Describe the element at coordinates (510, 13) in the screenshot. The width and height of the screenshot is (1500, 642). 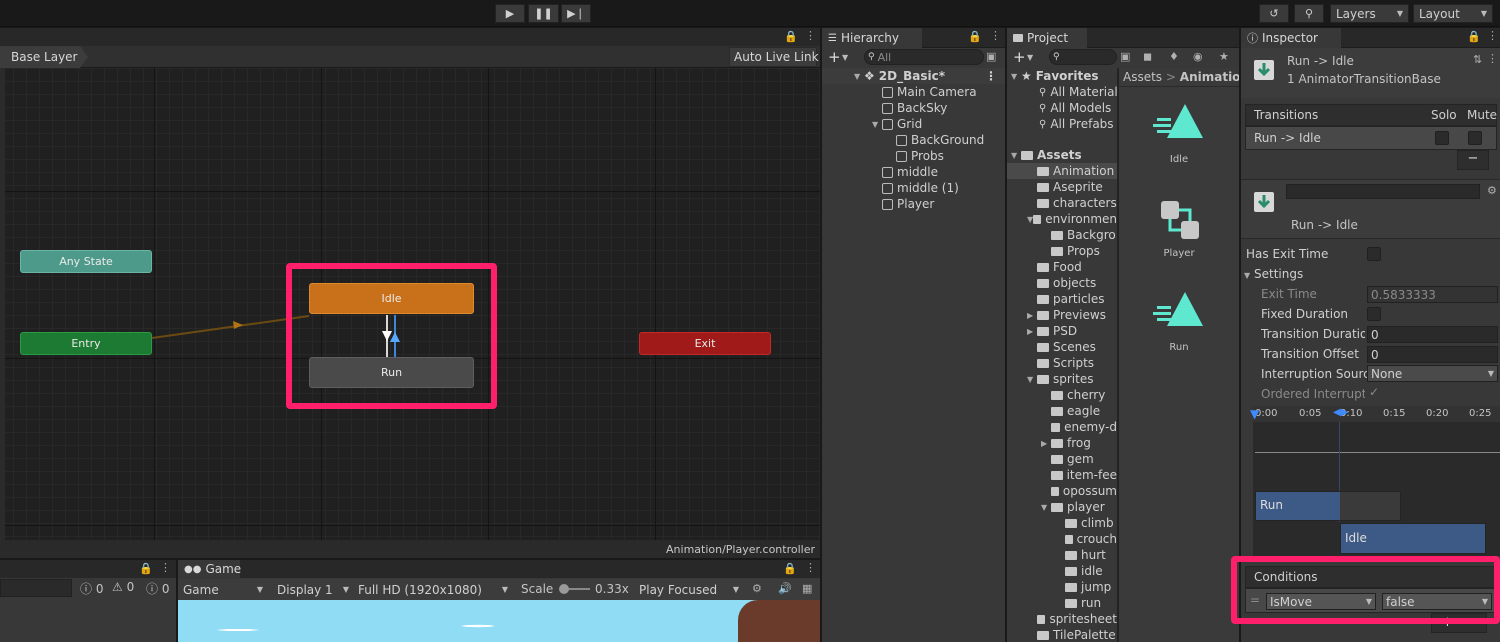
I see `play-button: ▶` at that location.